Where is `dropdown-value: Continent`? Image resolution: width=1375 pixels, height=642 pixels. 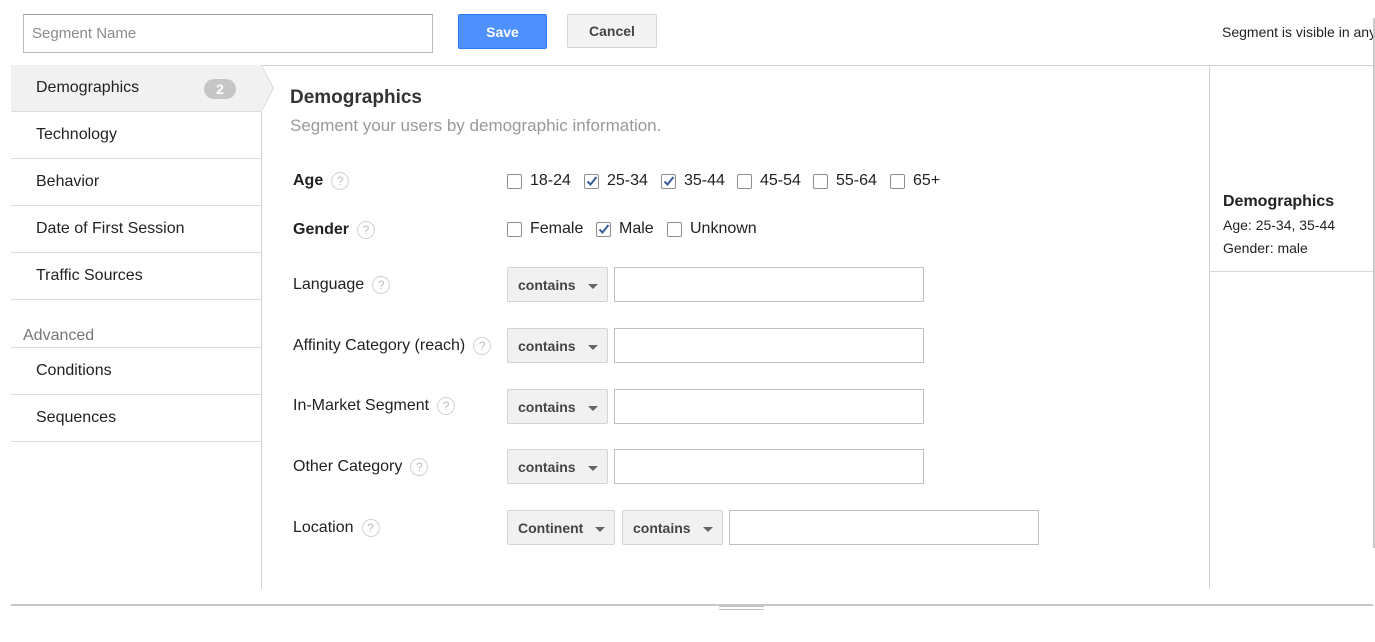 dropdown-value: Continent is located at coordinates (551, 527).